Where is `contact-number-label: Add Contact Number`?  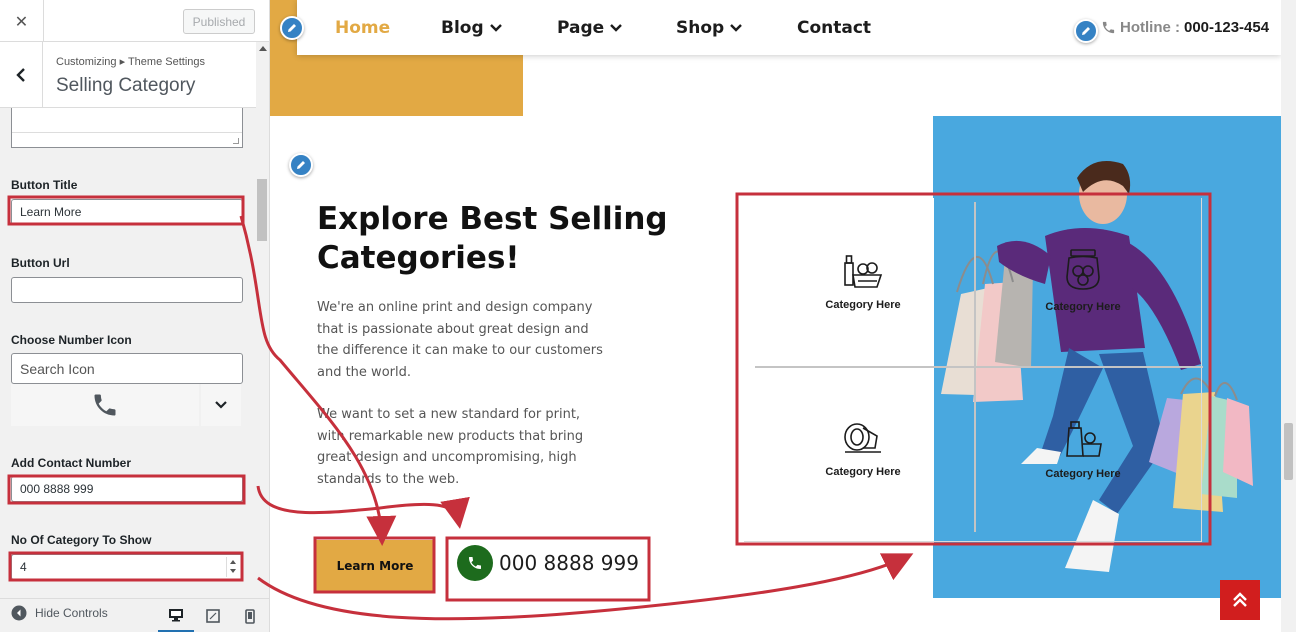
contact-number-label: Add Contact Number is located at coordinates (71, 463).